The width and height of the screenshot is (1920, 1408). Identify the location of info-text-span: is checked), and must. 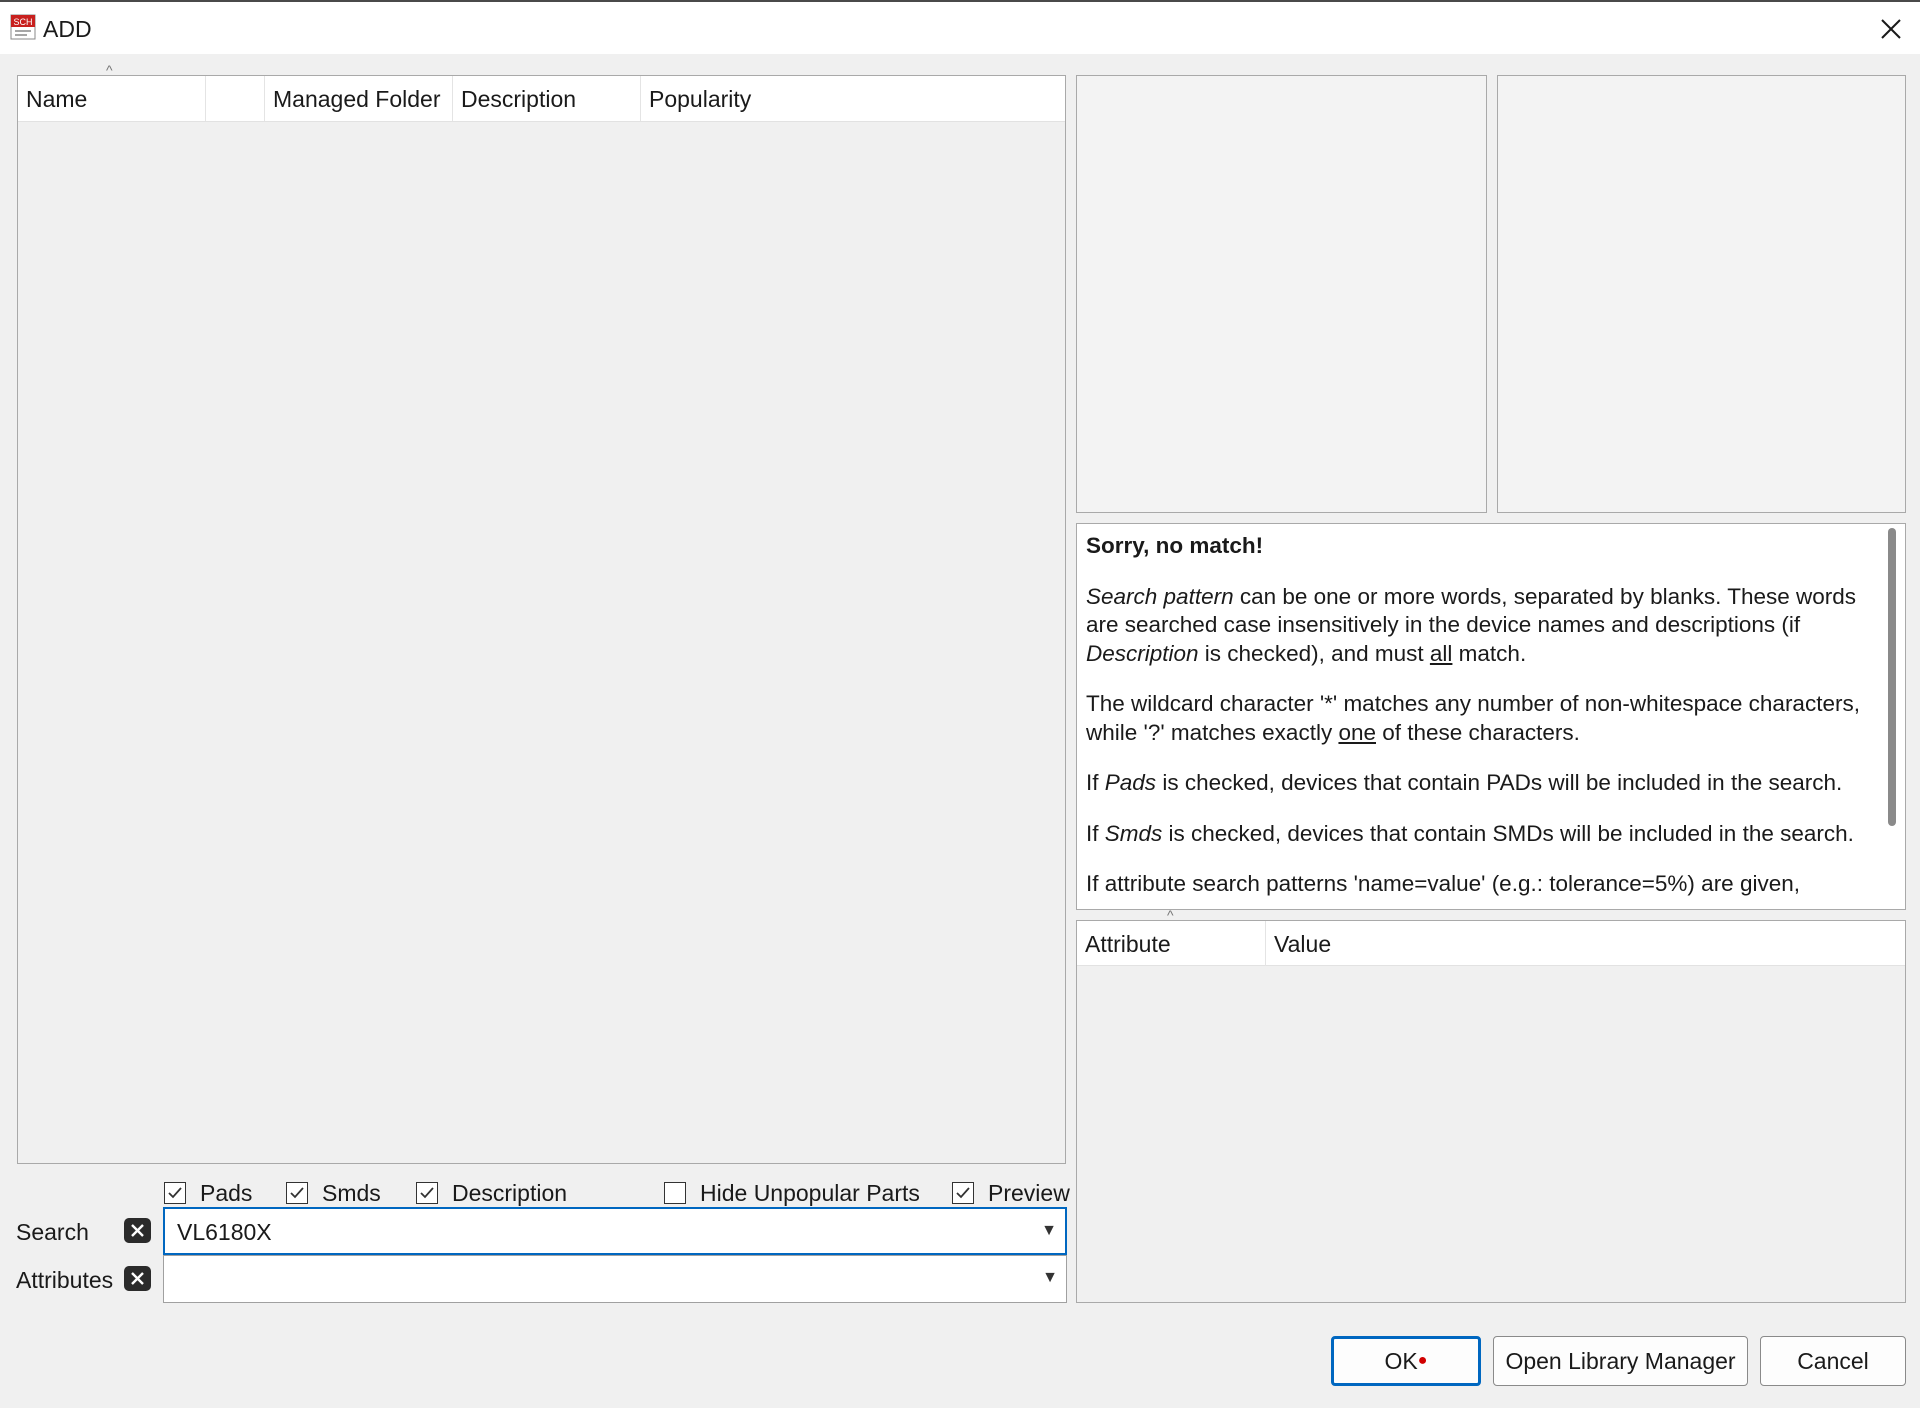
(1314, 653).